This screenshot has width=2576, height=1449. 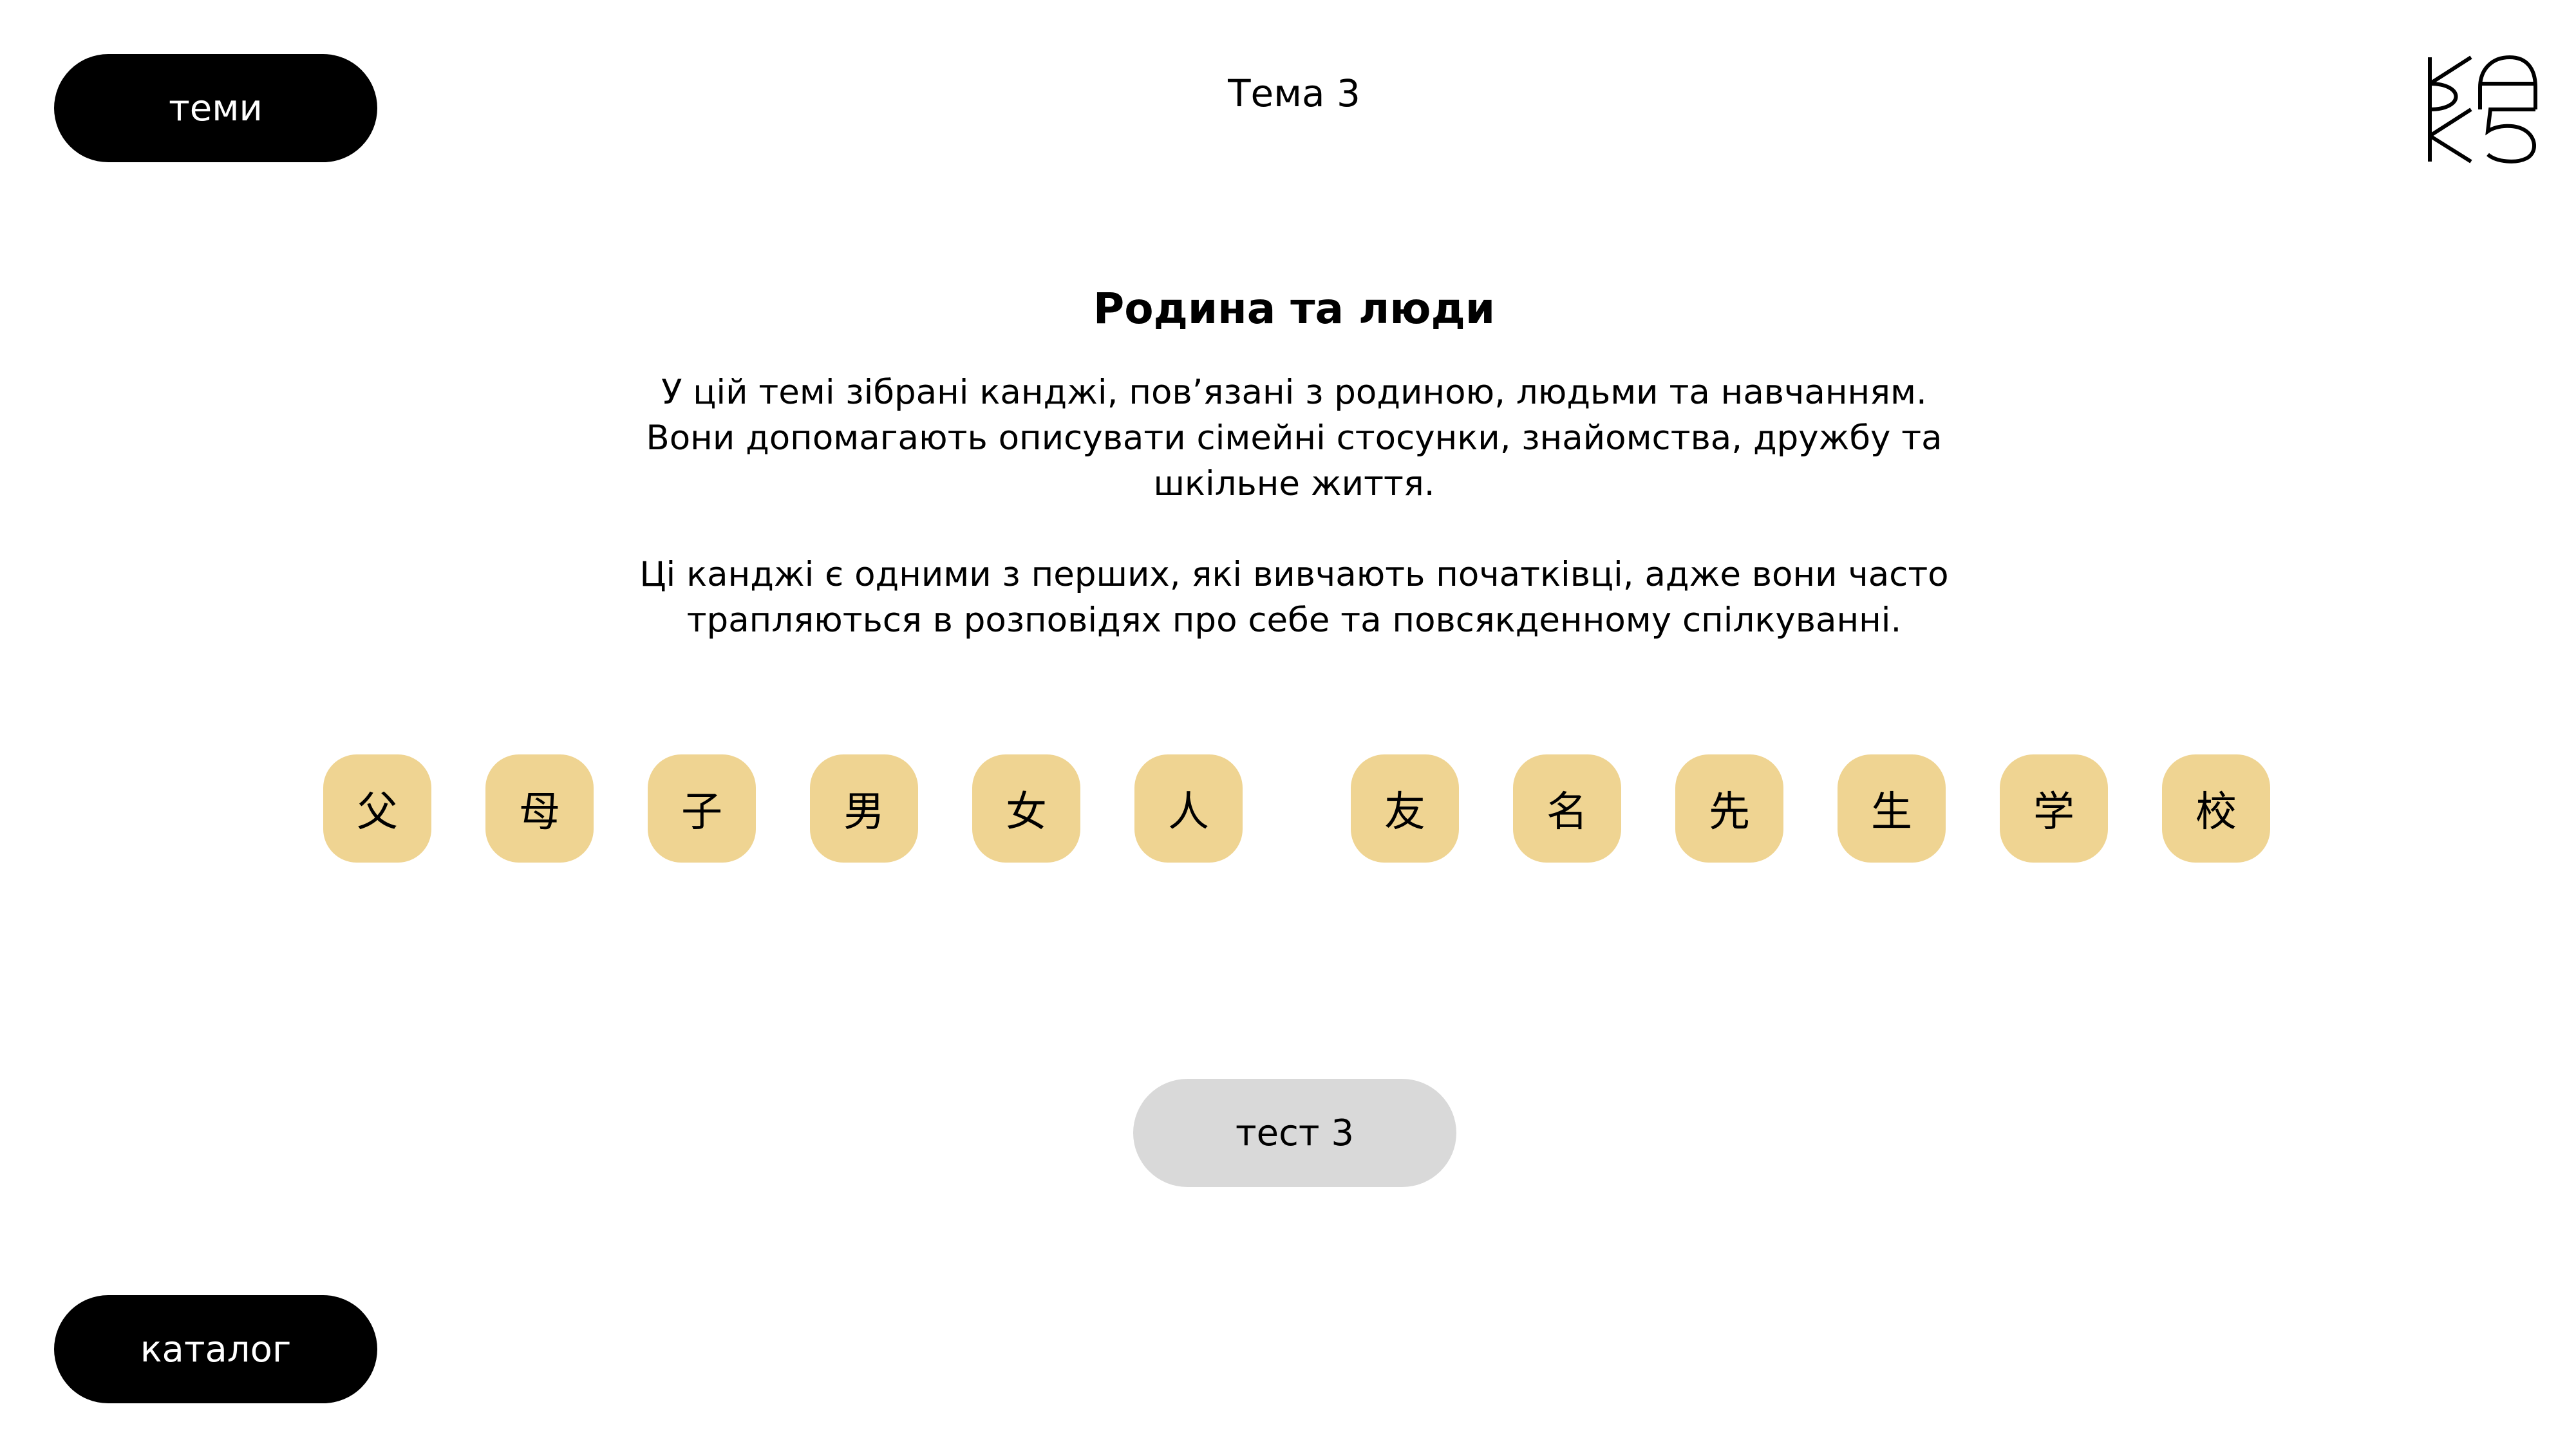 I want to click on kanji-list: 父 母 子 男 女 人 友 名 先 生 学 校, so click(x=1288, y=808).